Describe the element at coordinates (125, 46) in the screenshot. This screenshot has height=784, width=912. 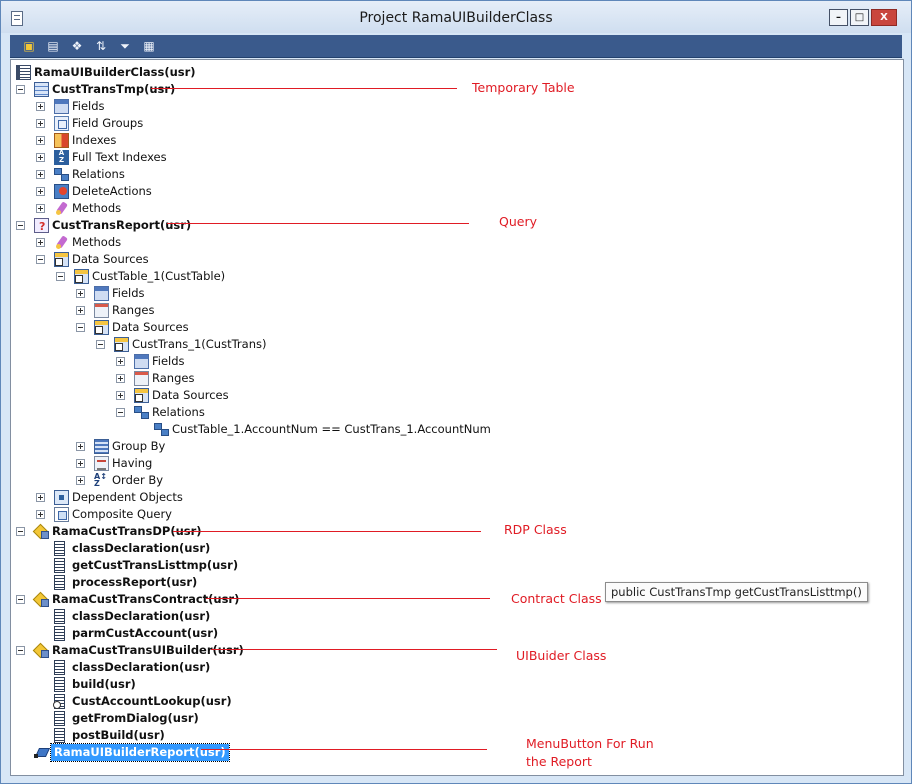
I see `filter-icon: ⏷` at that location.